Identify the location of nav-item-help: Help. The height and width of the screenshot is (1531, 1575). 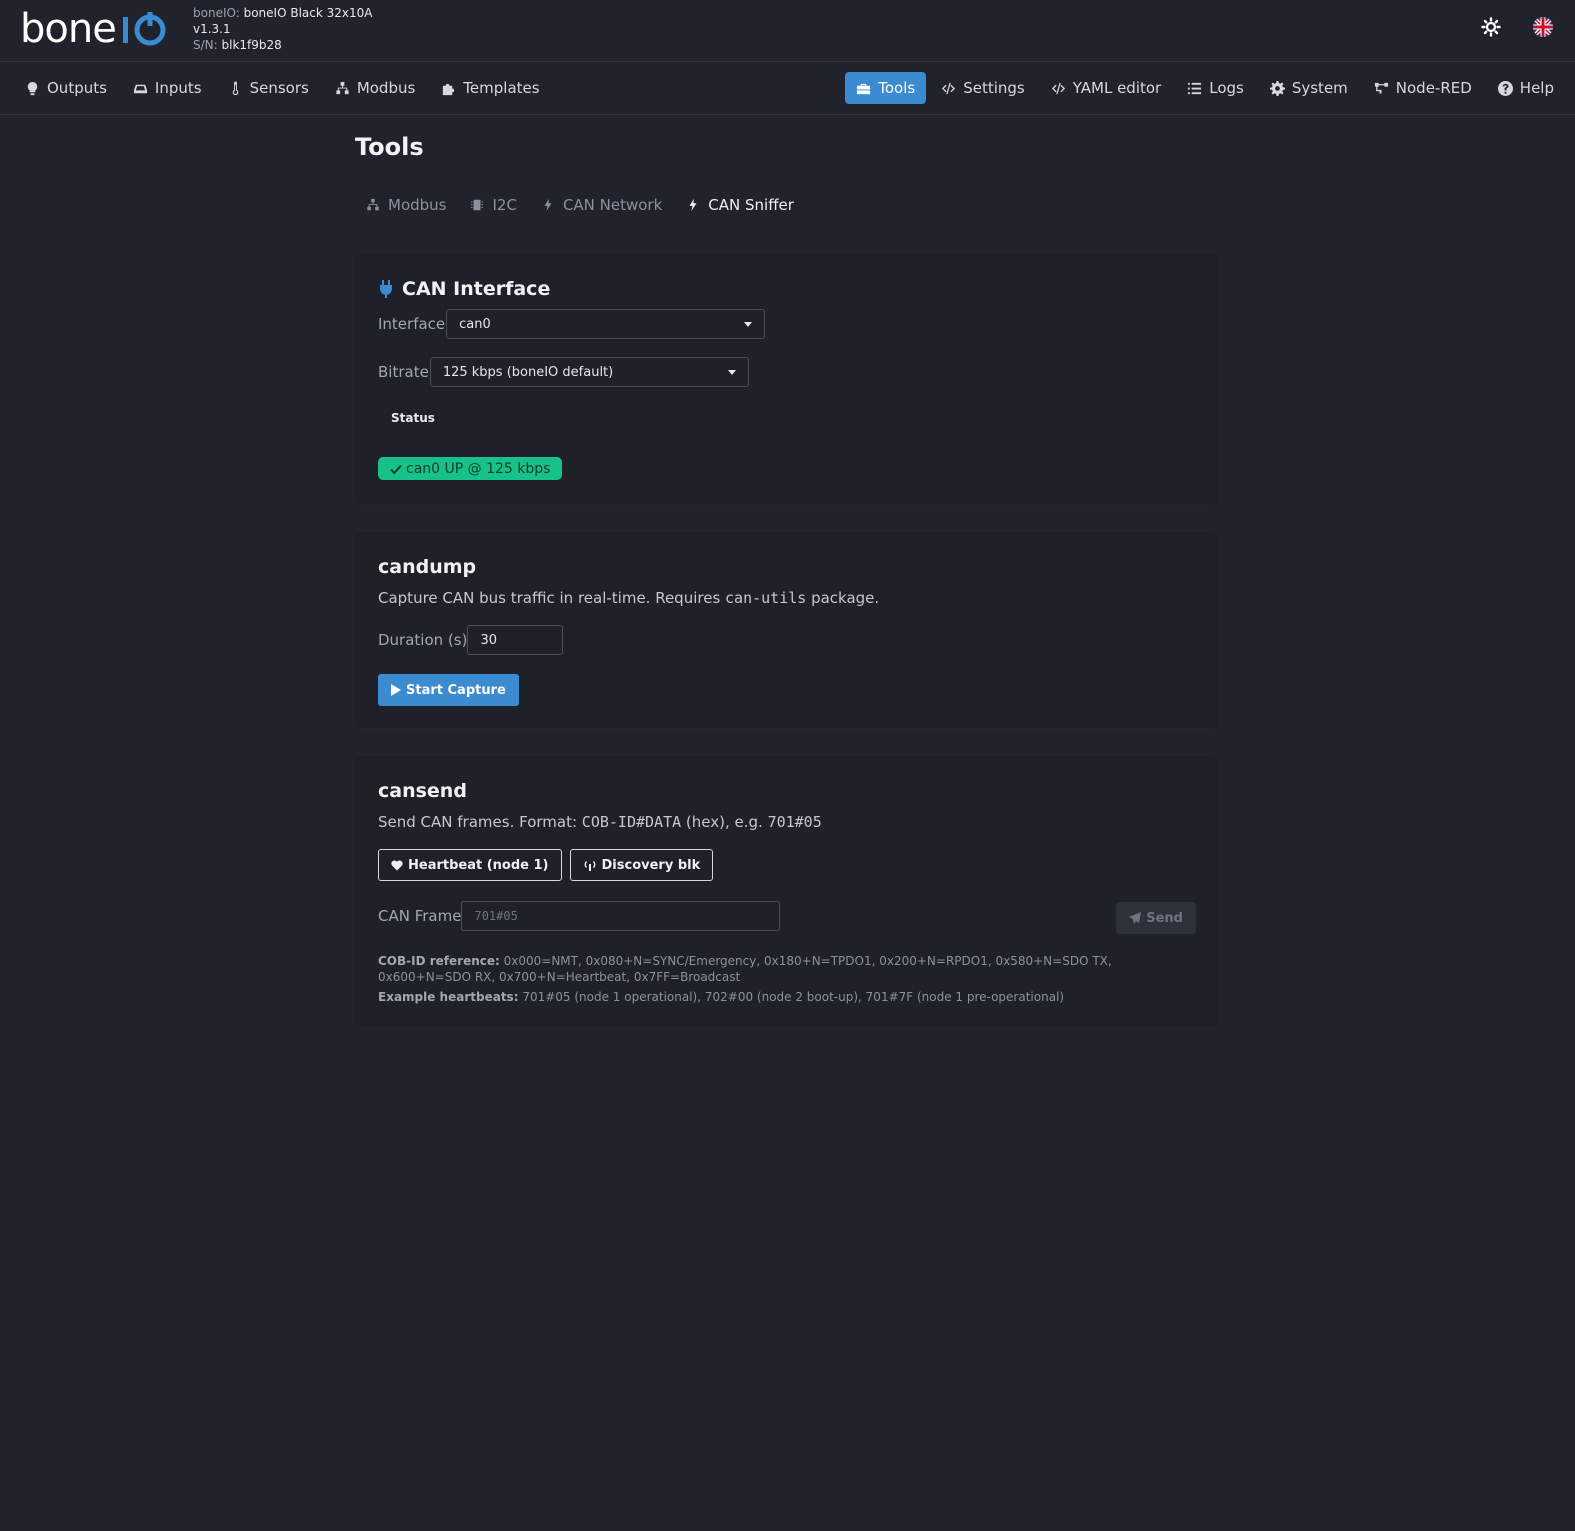
(1526, 88).